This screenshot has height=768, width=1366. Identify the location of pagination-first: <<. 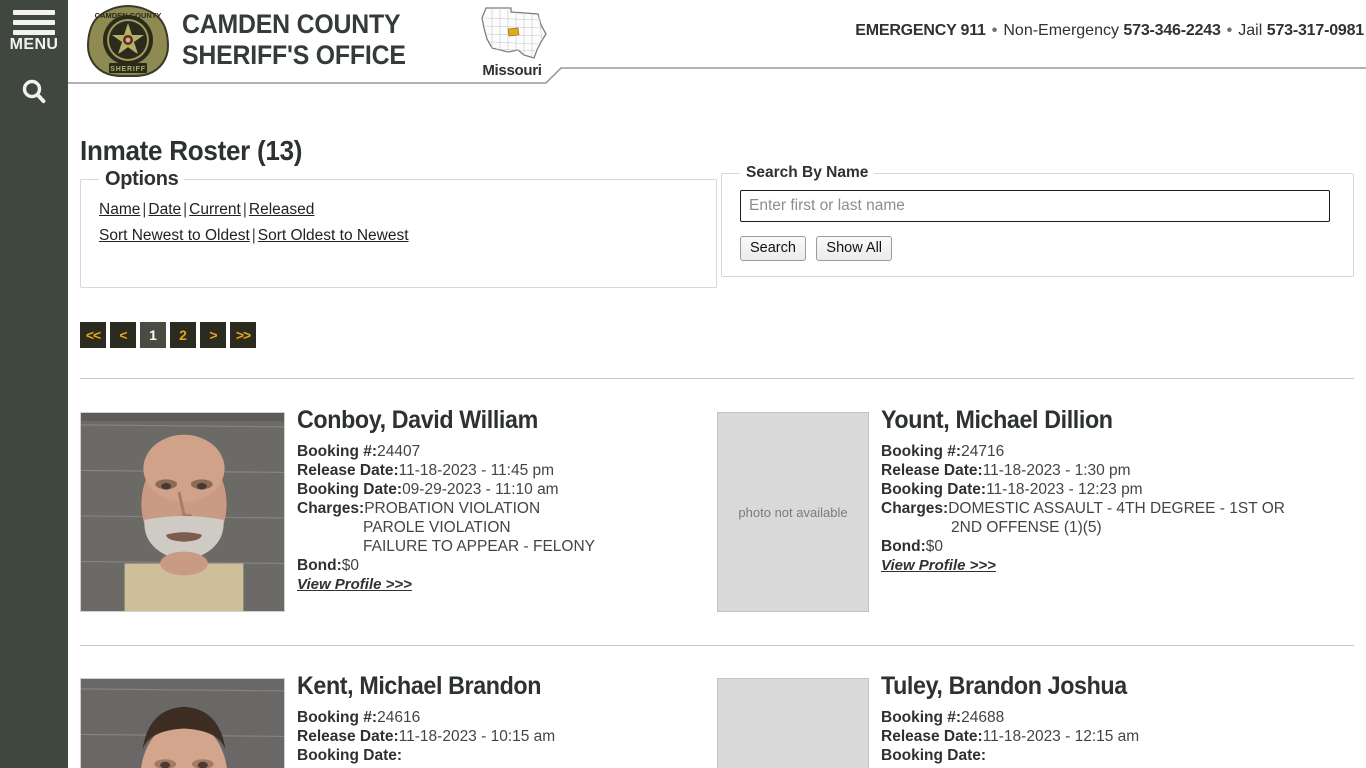
(93, 335).